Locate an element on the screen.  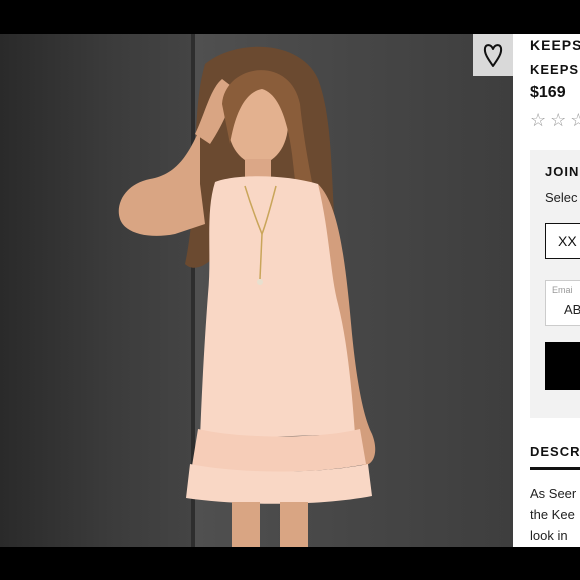
description-line: the Kee is located at coordinates (552, 514).